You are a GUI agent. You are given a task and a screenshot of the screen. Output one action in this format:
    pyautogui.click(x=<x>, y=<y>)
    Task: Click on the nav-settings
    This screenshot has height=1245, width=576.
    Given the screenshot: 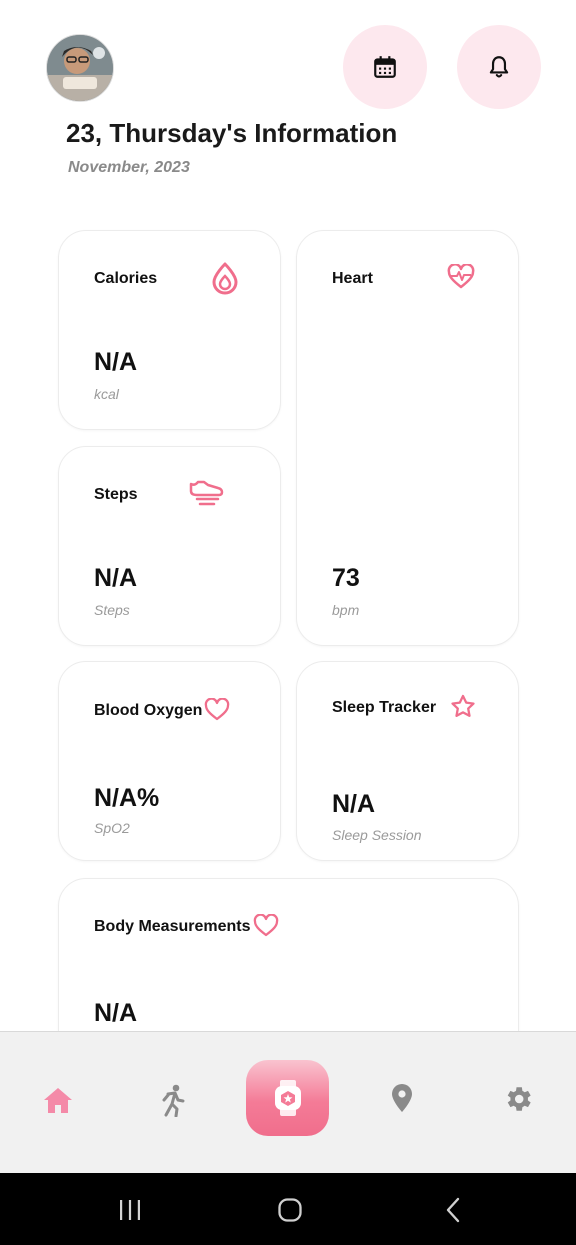 What is the action you would take?
    pyautogui.click(x=518, y=1099)
    